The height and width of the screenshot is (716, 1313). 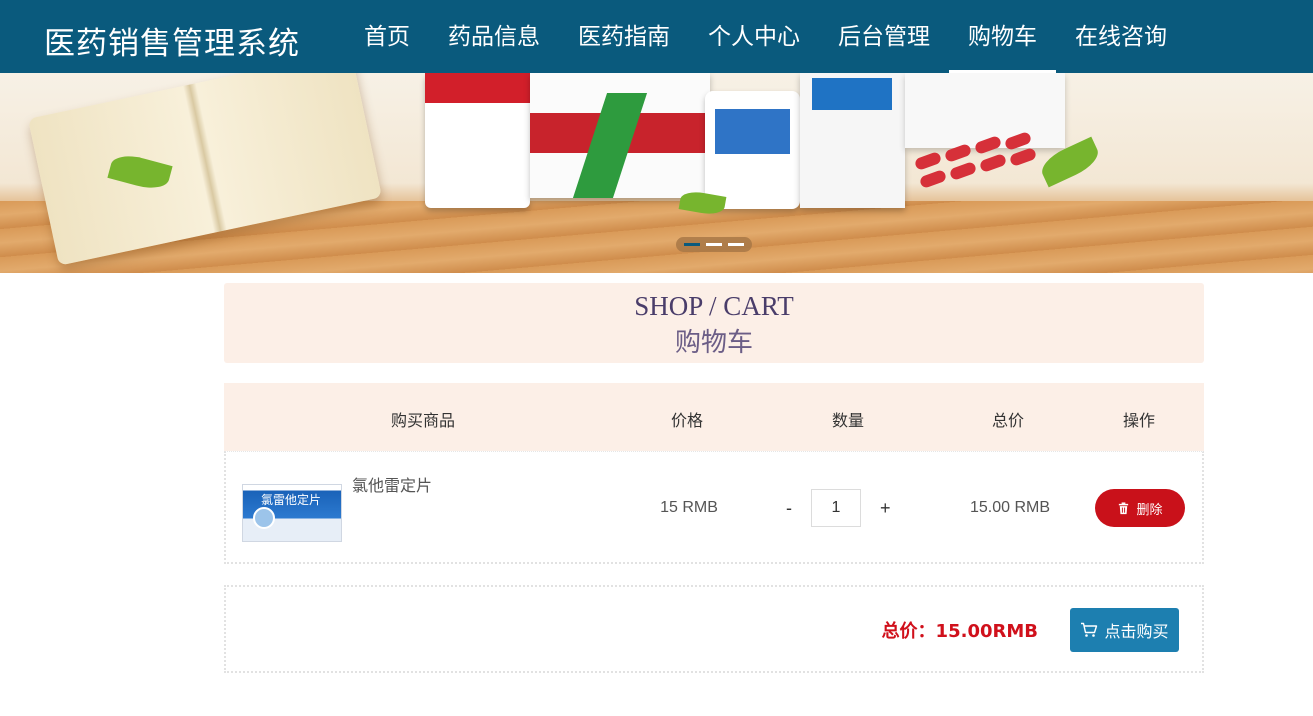 I want to click on cart-total: 总价：15.00RMB, so click(x=959, y=631).